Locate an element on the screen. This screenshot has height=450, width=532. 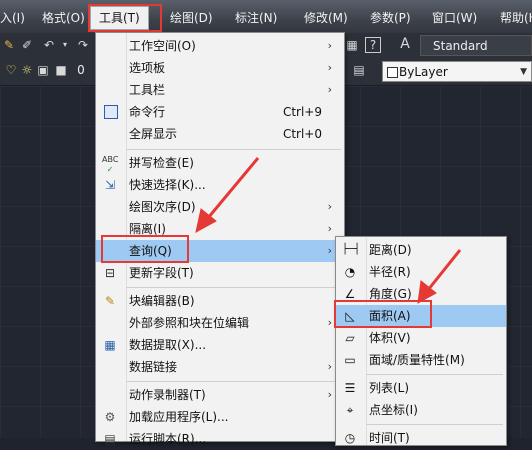
layer-color-combo: ByLayer ▼ is located at coordinates (457, 71).